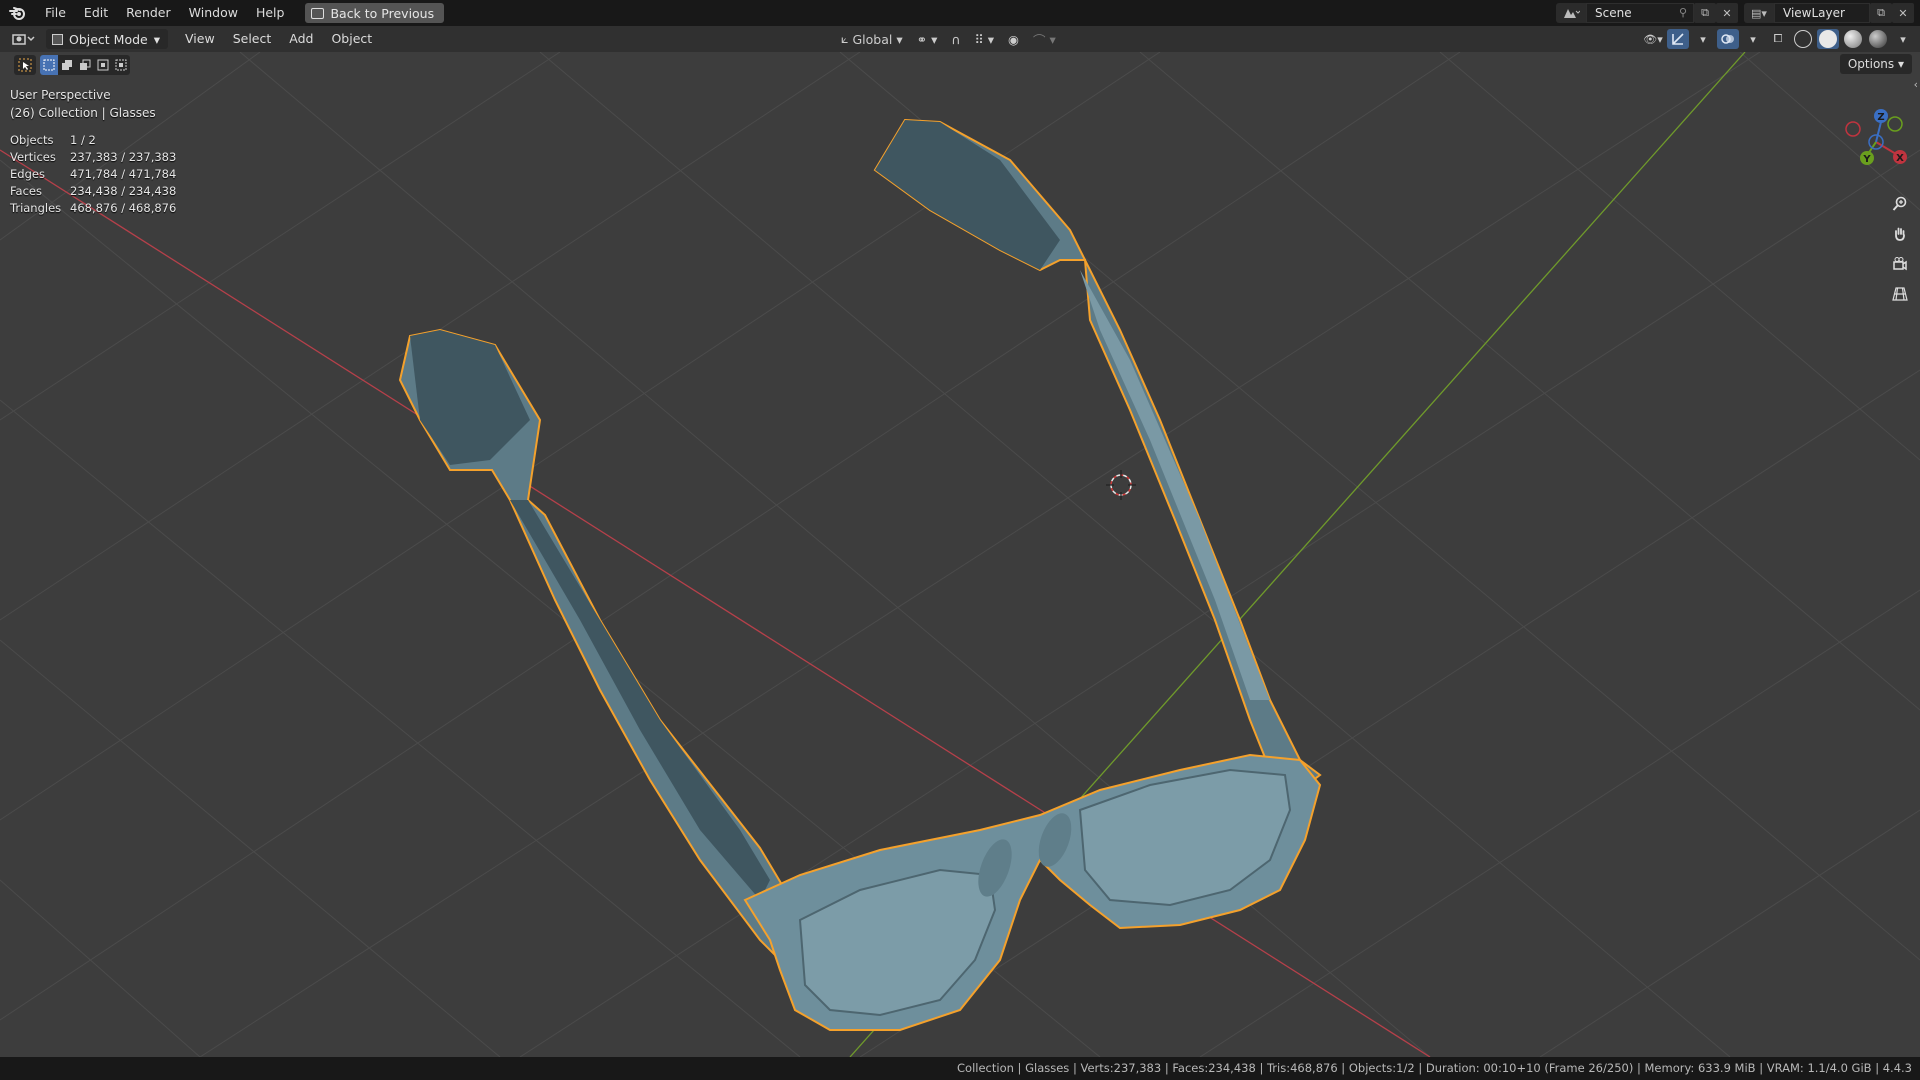 Image resolution: width=1920 pixels, height=1080 pixels. Describe the element at coordinates (32, 140) in the screenshot. I see `stat-label: Objects` at that location.